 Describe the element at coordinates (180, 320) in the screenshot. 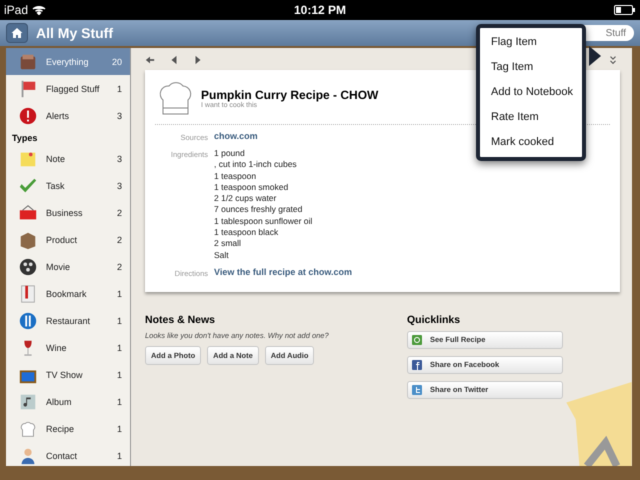

I see `section-title: Notes & News` at that location.